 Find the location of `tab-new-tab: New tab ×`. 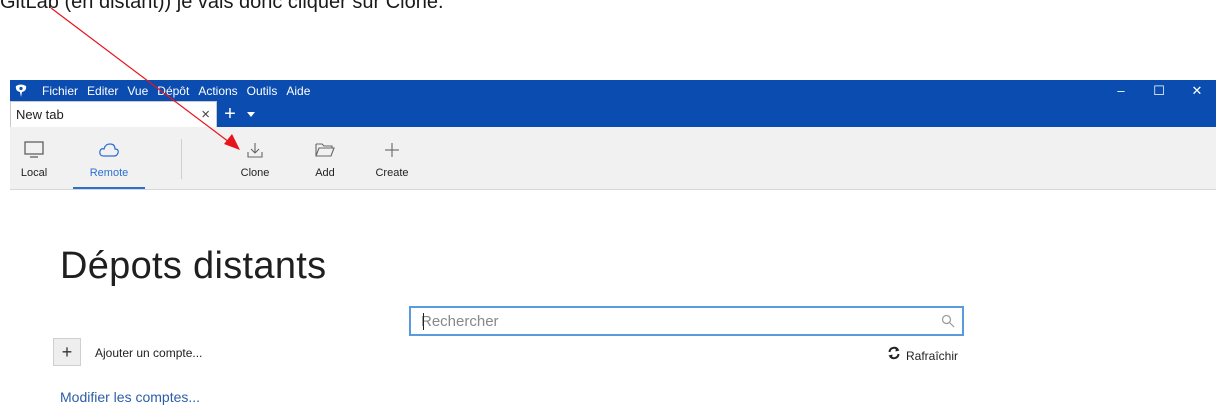

tab-new-tab: New tab × is located at coordinates (113, 114).